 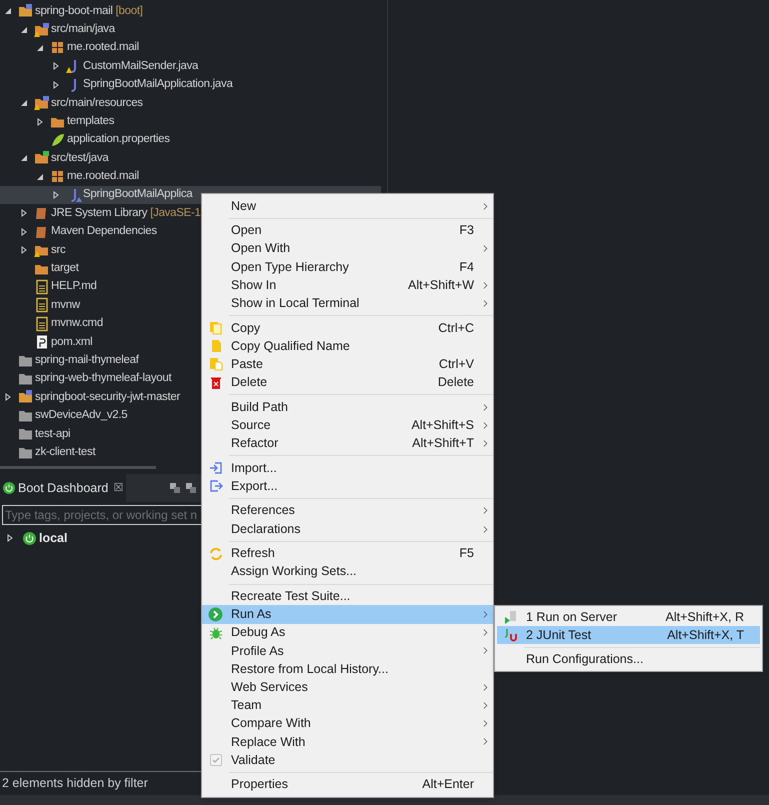 I want to click on menu-item: Open F3, so click(x=347, y=231).